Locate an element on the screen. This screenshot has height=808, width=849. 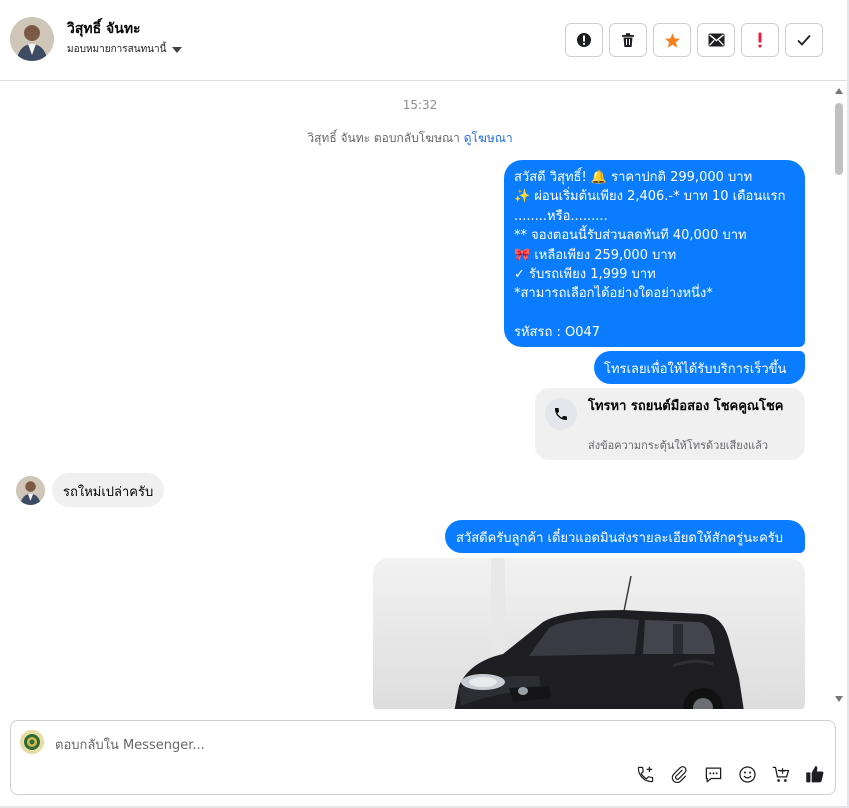
emoji-button is located at coordinates (747, 774).